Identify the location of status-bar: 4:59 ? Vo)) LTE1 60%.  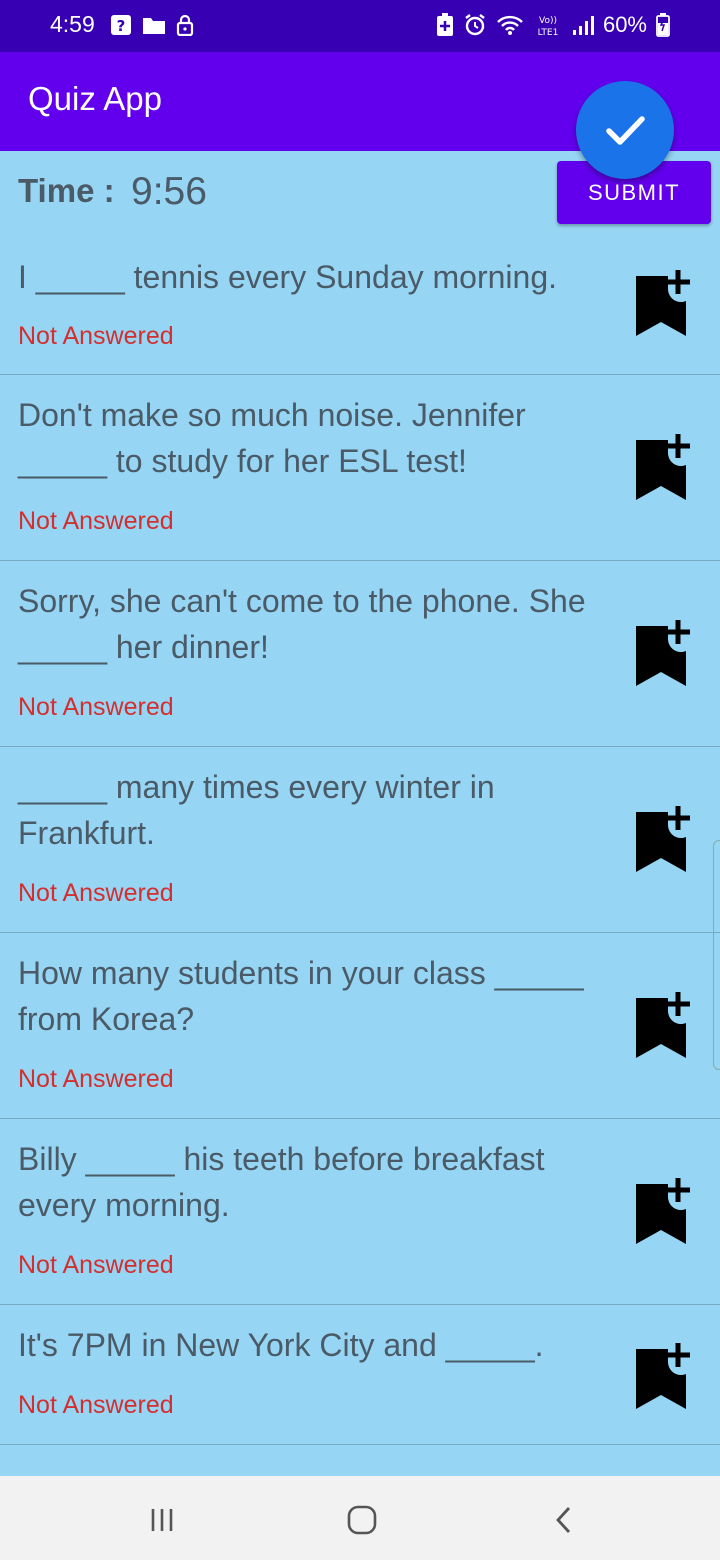
(360, 26).